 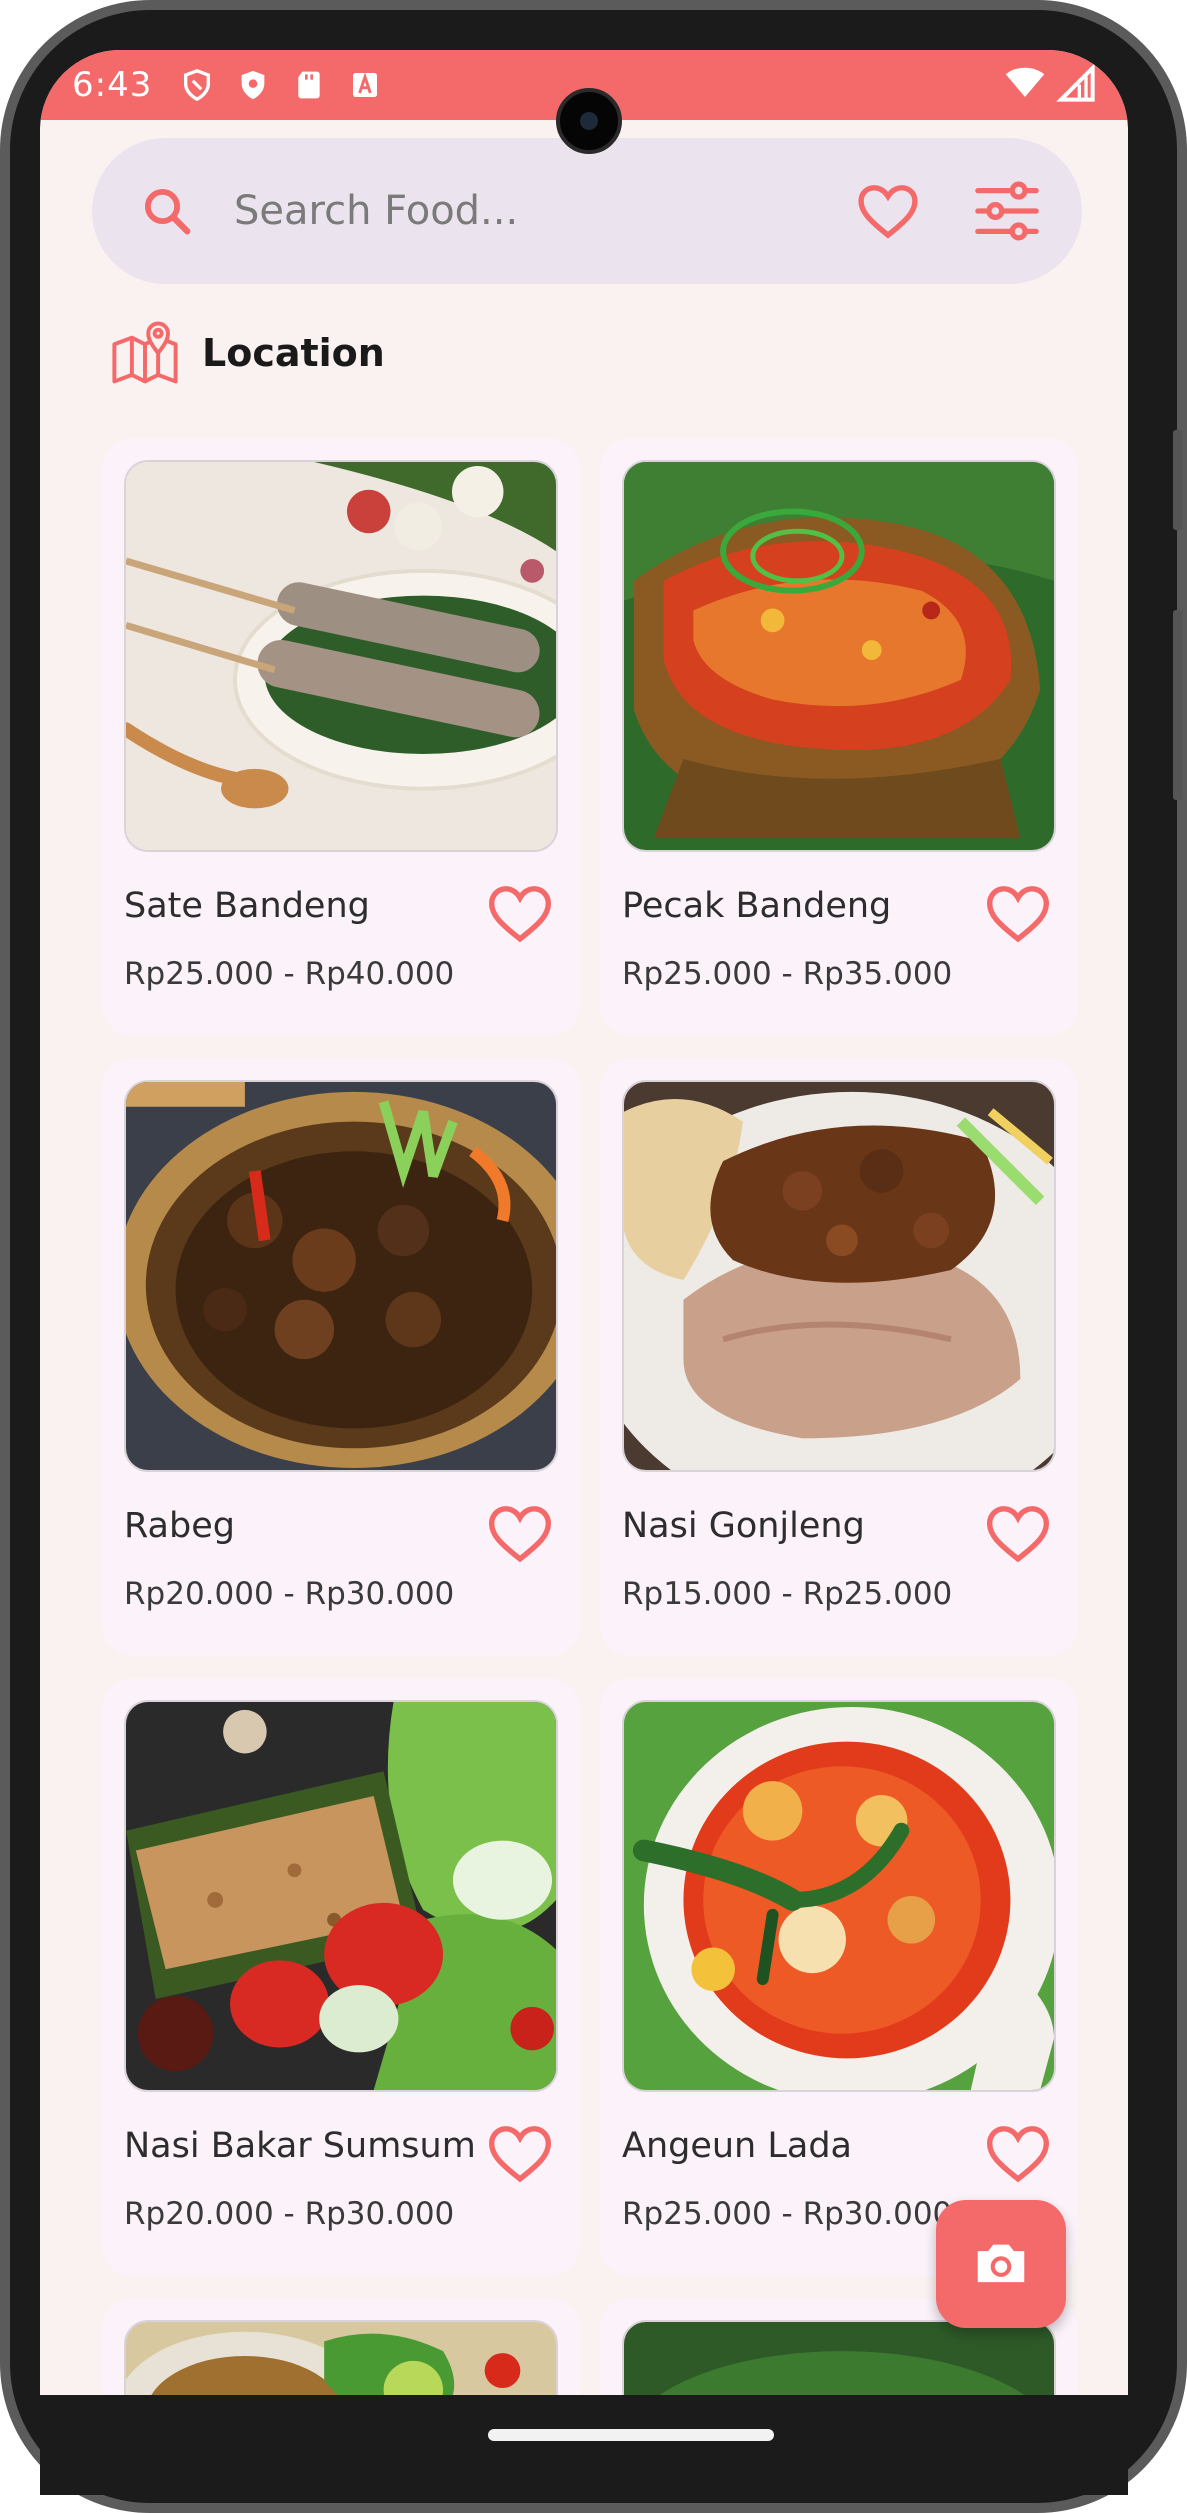 I want to click on food-card, so click(x=341, y=2346).